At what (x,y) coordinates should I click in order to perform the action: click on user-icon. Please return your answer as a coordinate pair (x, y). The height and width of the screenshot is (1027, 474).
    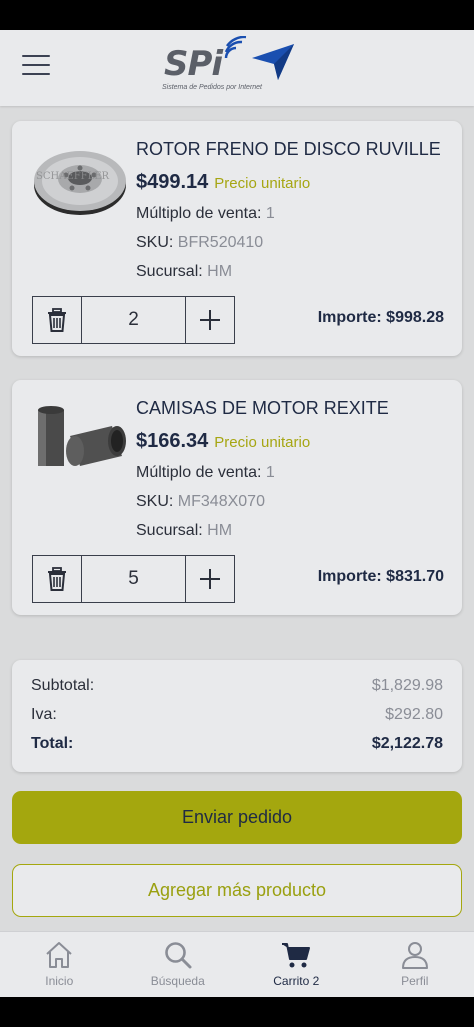
    Looking at the image, I should click on (414, 955).